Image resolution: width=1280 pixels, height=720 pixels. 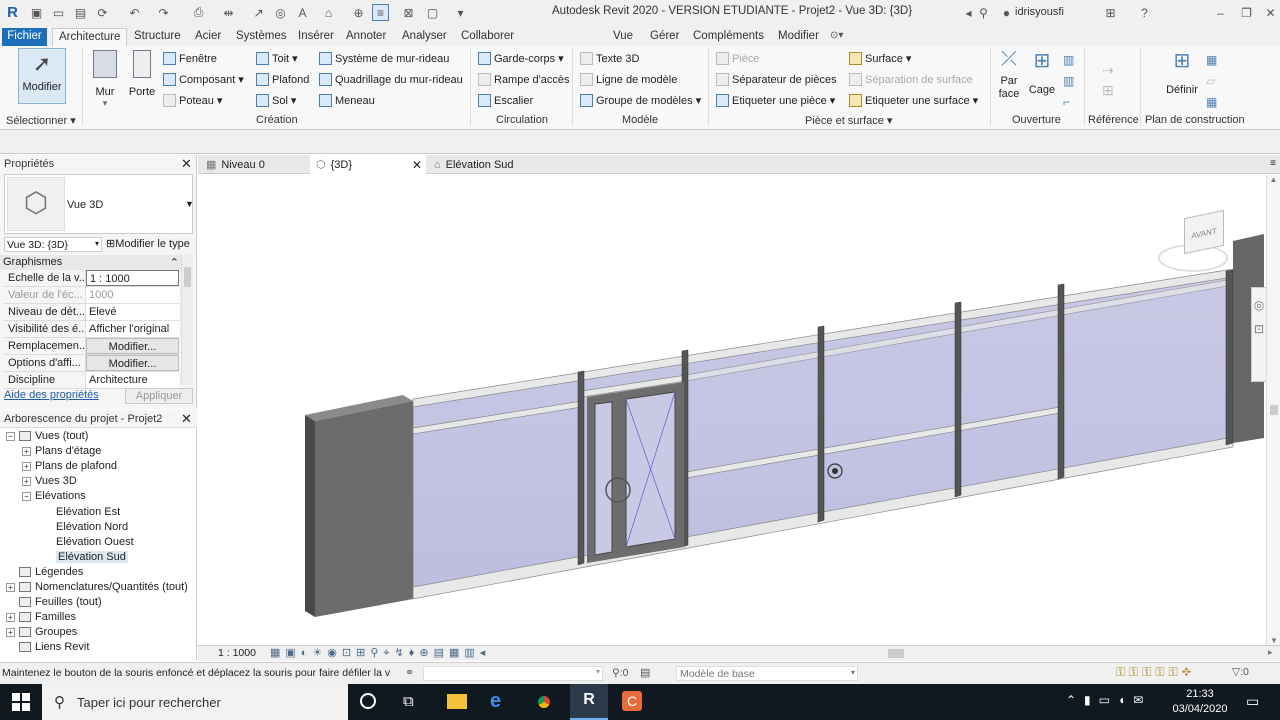 What do you see at coordinates (457, 701) in the screenshot?
I see `file-explorer-icon` at bounding box center [457, 701].